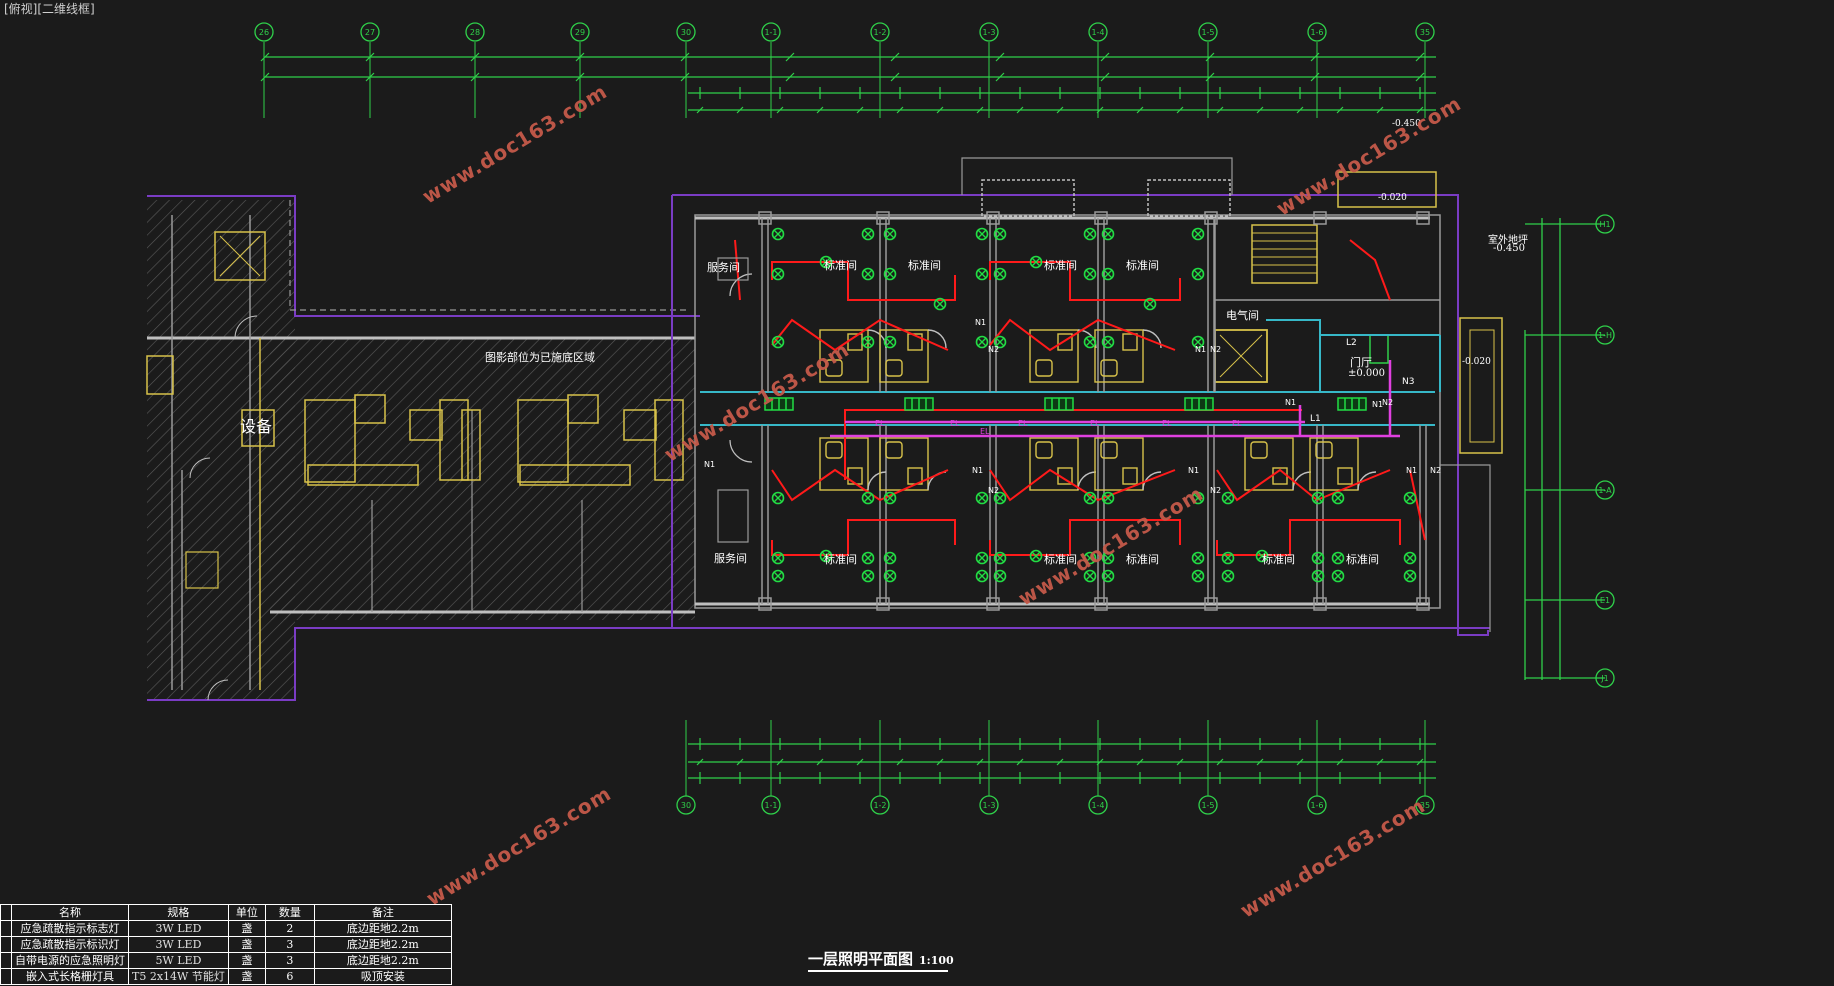 This screenshot has height=986, width=1834. What do you see at coordinates (880, 32) in the screenshot?
I see `axis-bubble-top: 1-2` at bounding box center [880, 32].